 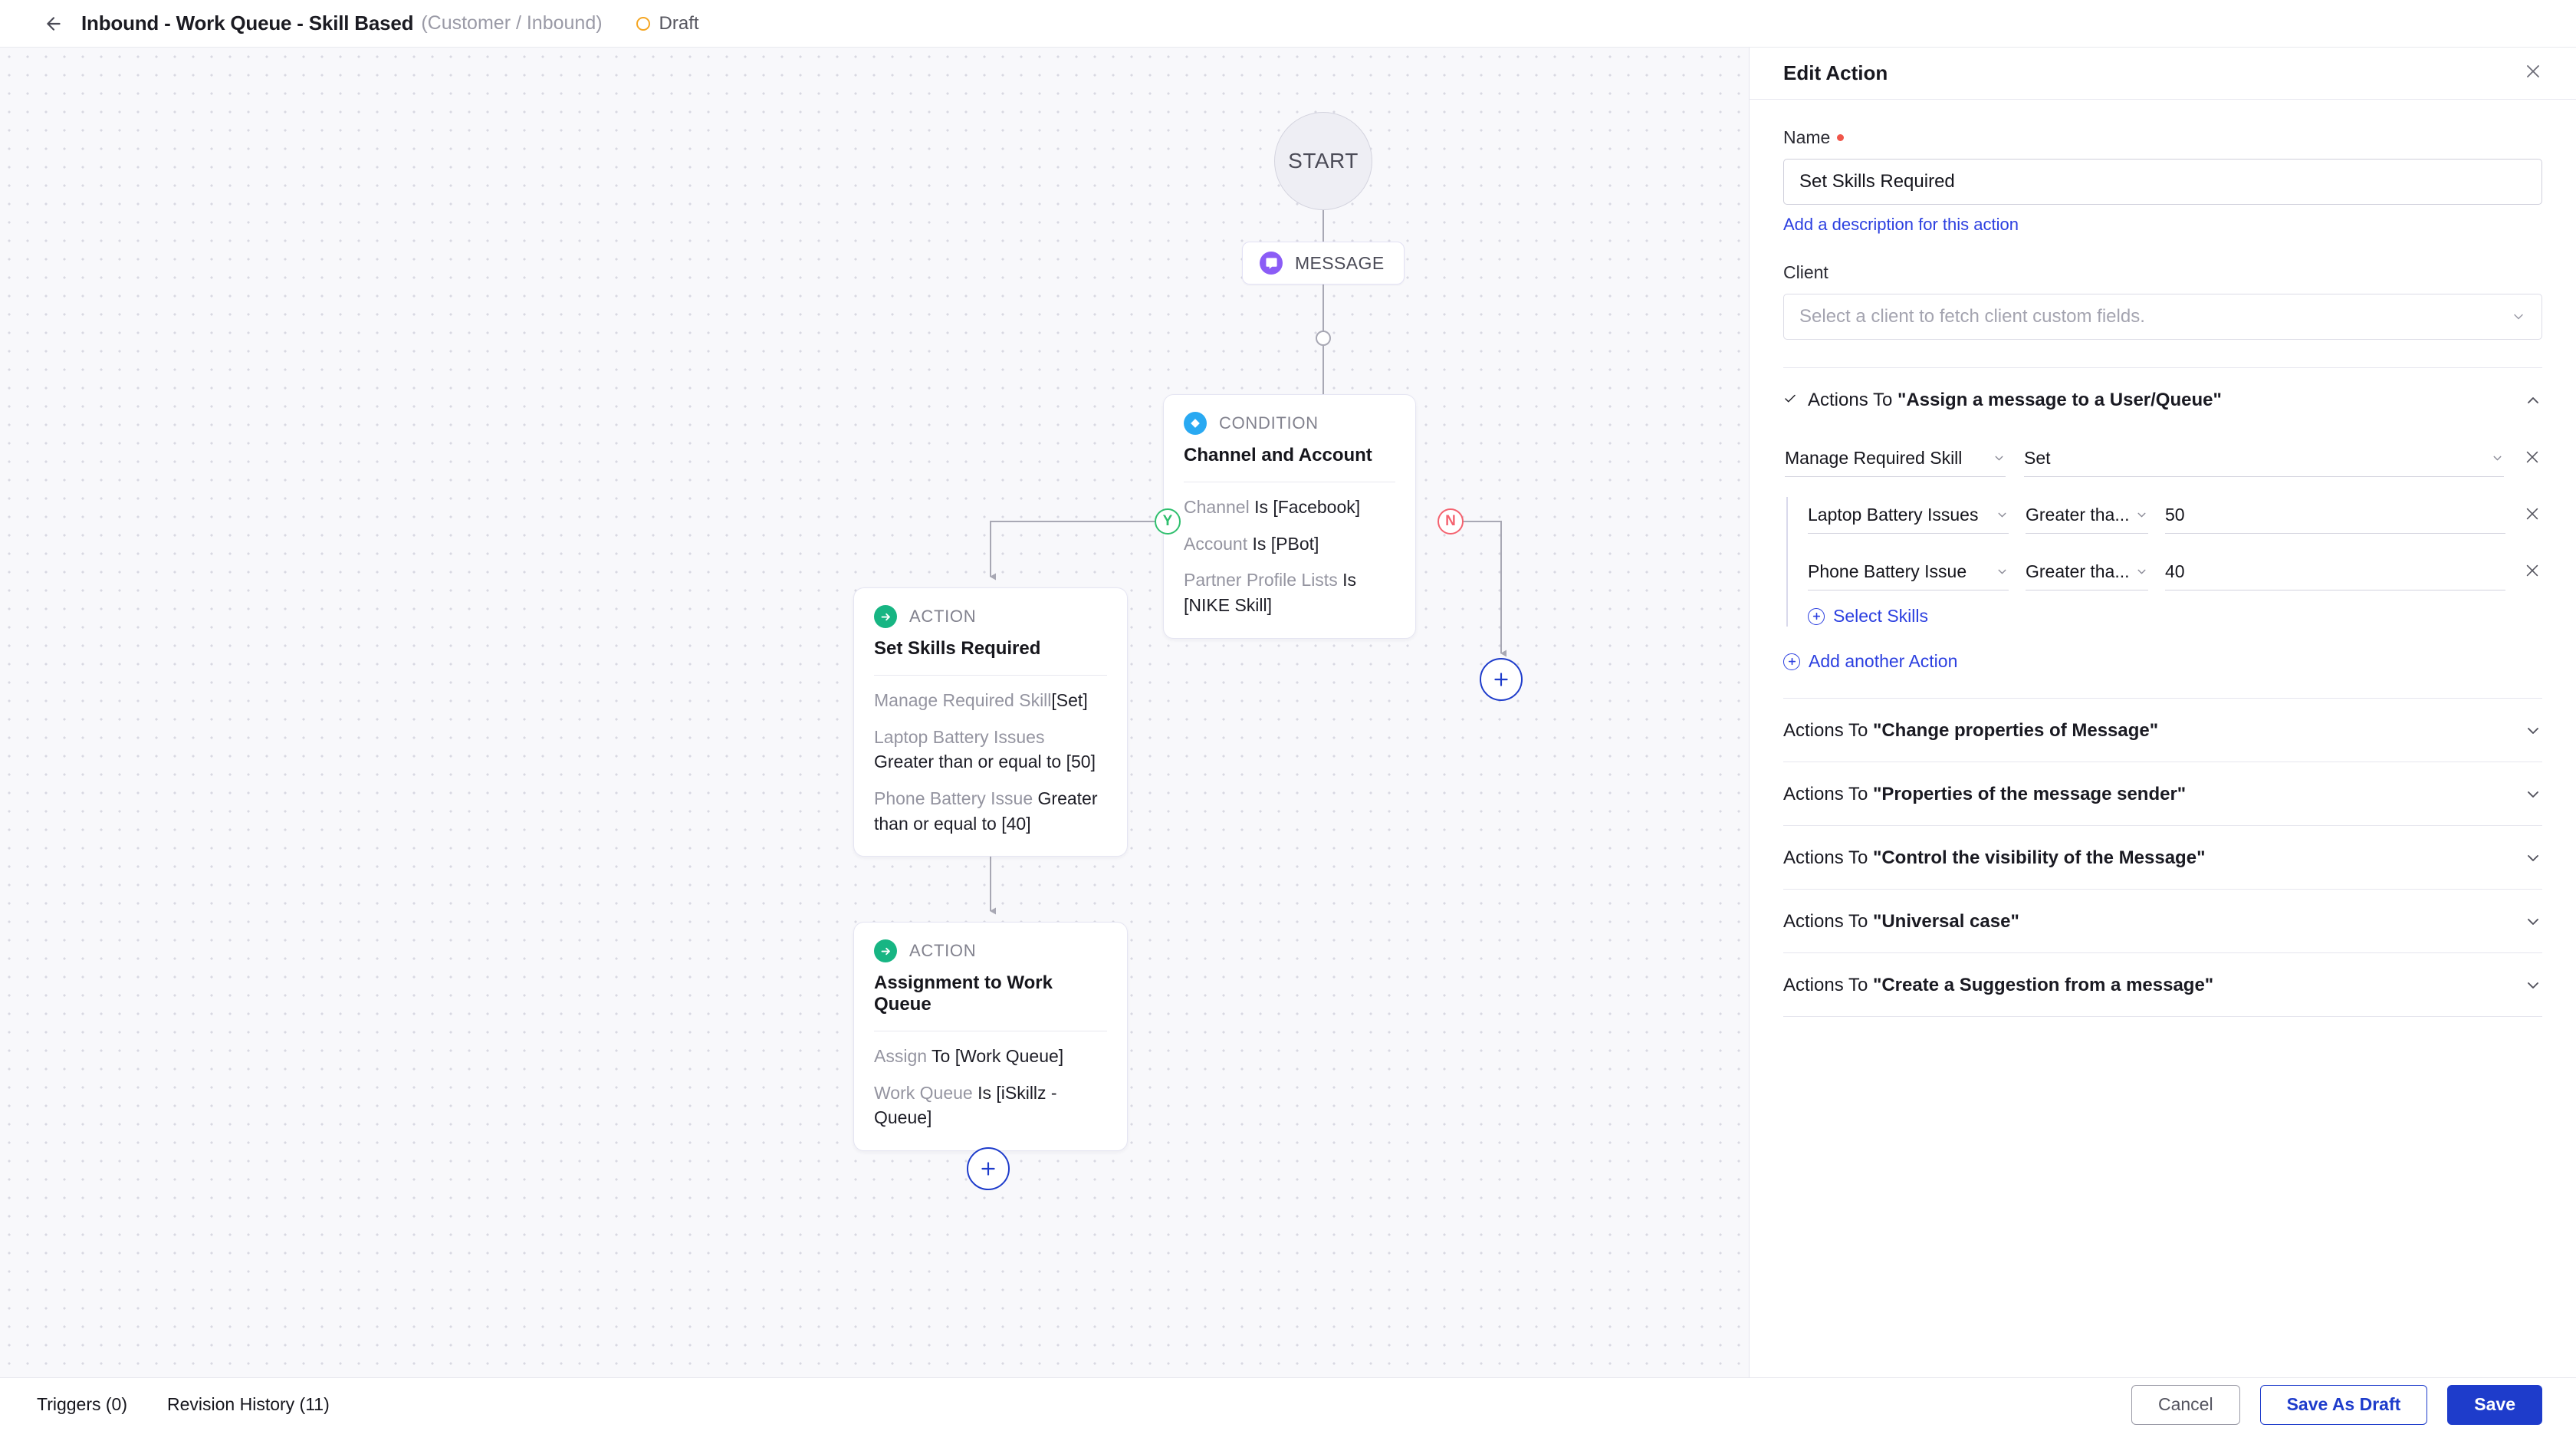 I want to click on save-as-draft-button: Save As Draft, so click(x=2343, y=1404).